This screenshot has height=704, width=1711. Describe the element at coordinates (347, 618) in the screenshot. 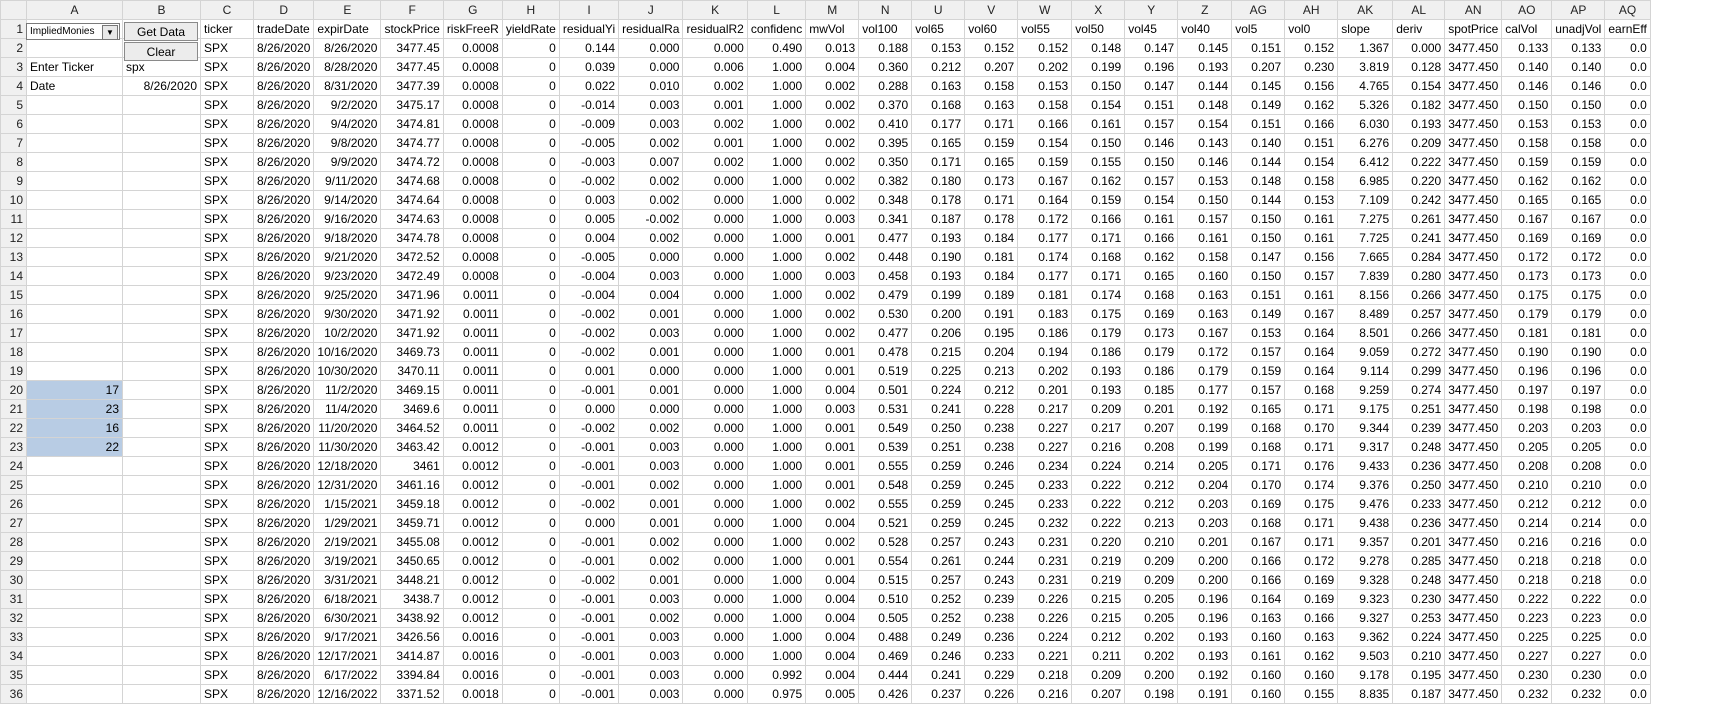

I see `data-cell: 6/30/2021` at that location.